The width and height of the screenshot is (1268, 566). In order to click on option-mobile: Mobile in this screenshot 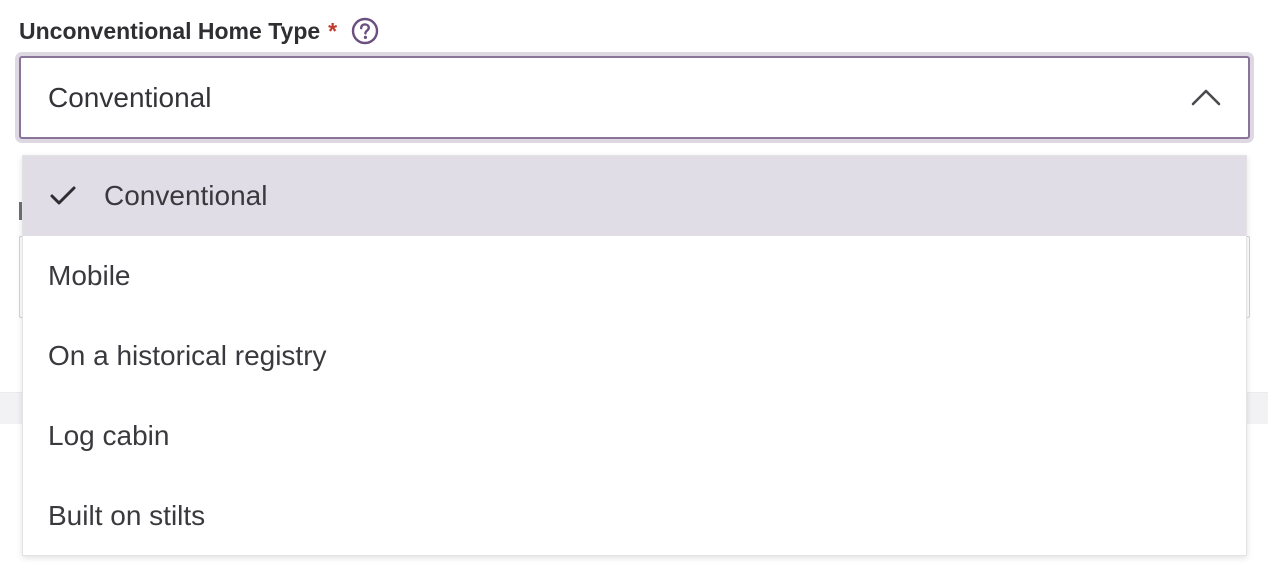, I will do `click(634, 276)`.